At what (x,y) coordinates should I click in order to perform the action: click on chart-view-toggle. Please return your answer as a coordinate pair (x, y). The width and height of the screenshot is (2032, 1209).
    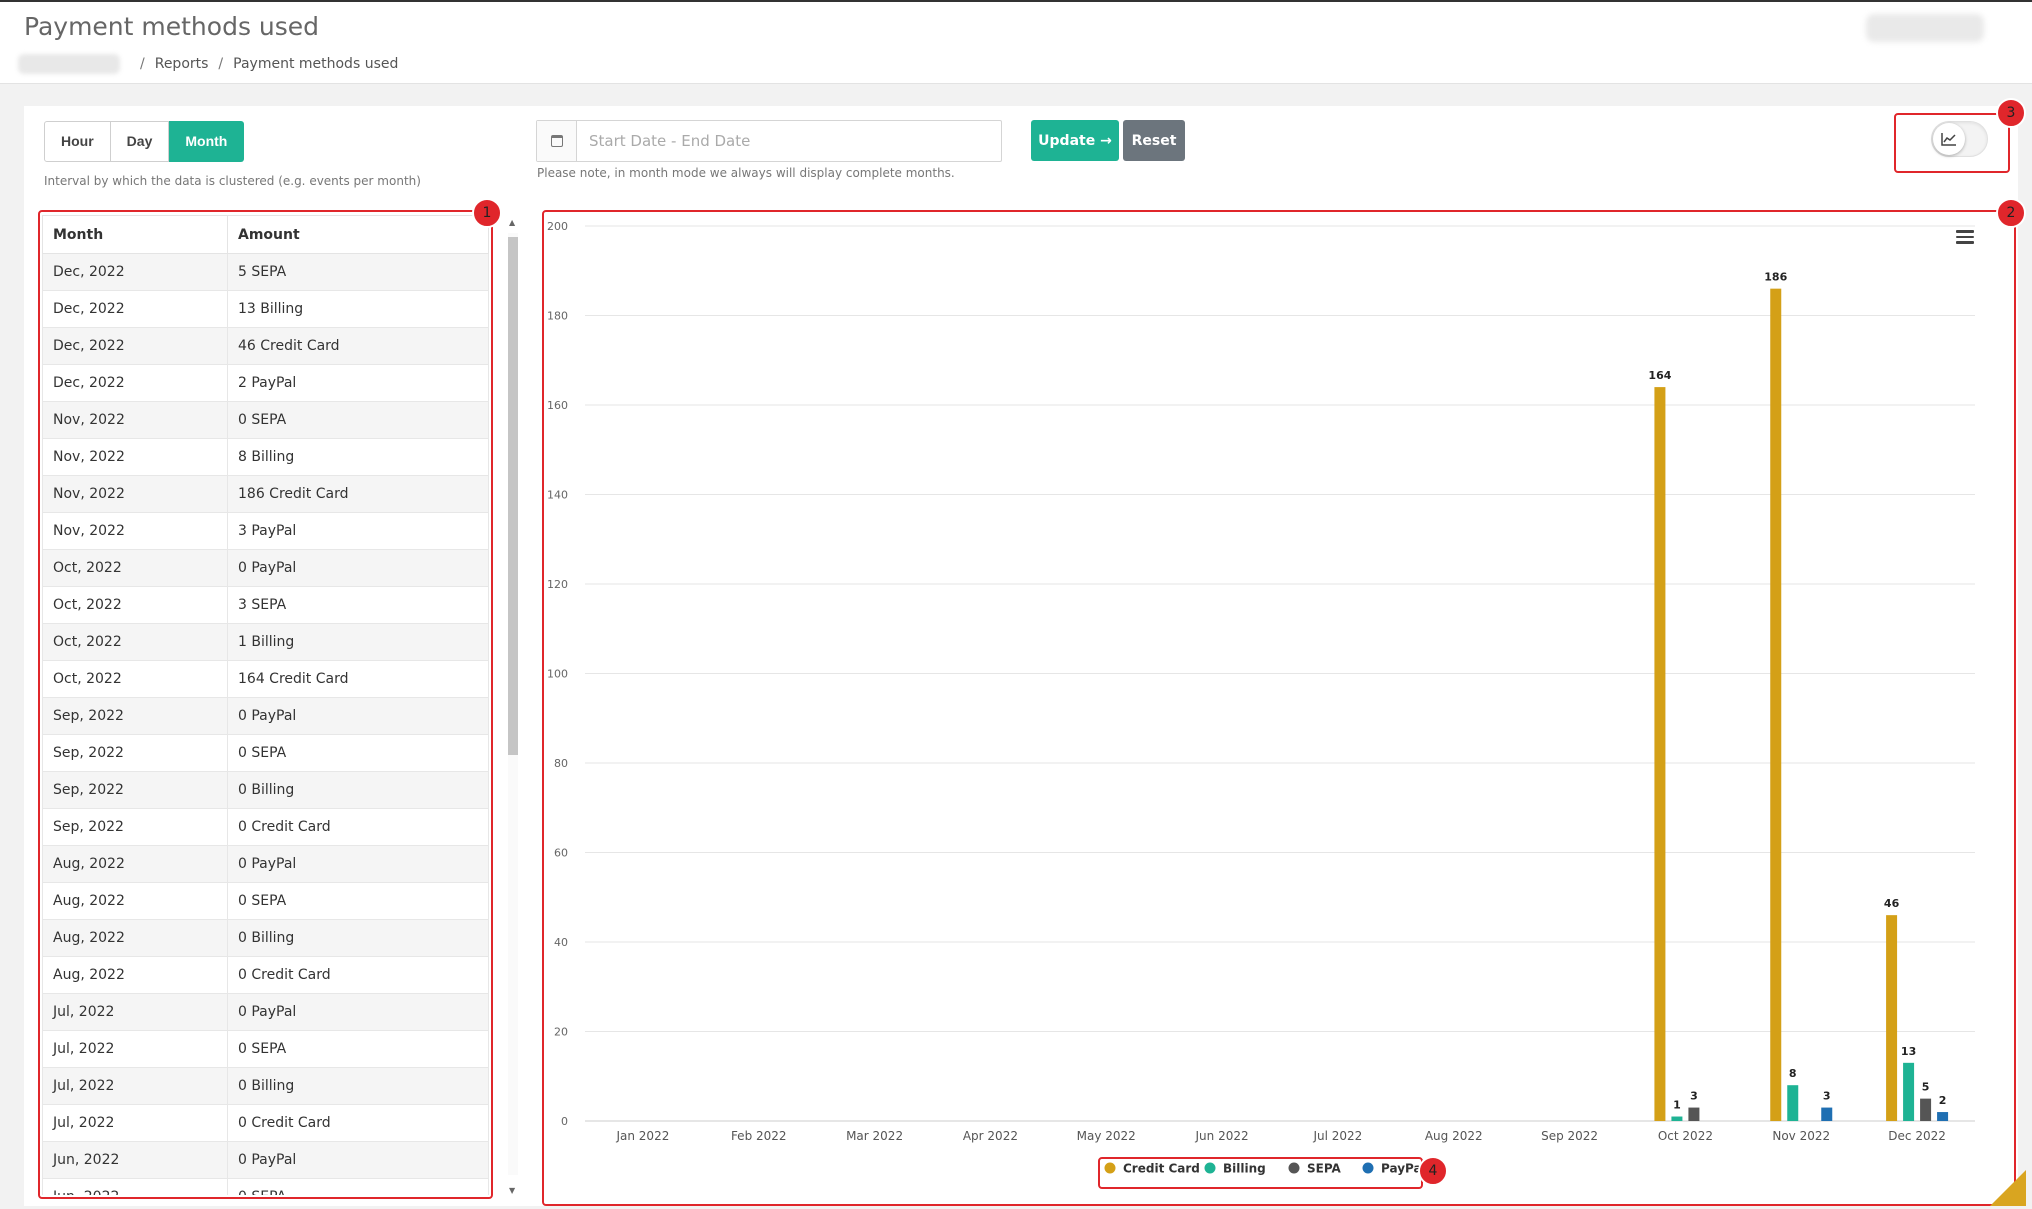
    Looking at the image, I should click on (1959, 139).